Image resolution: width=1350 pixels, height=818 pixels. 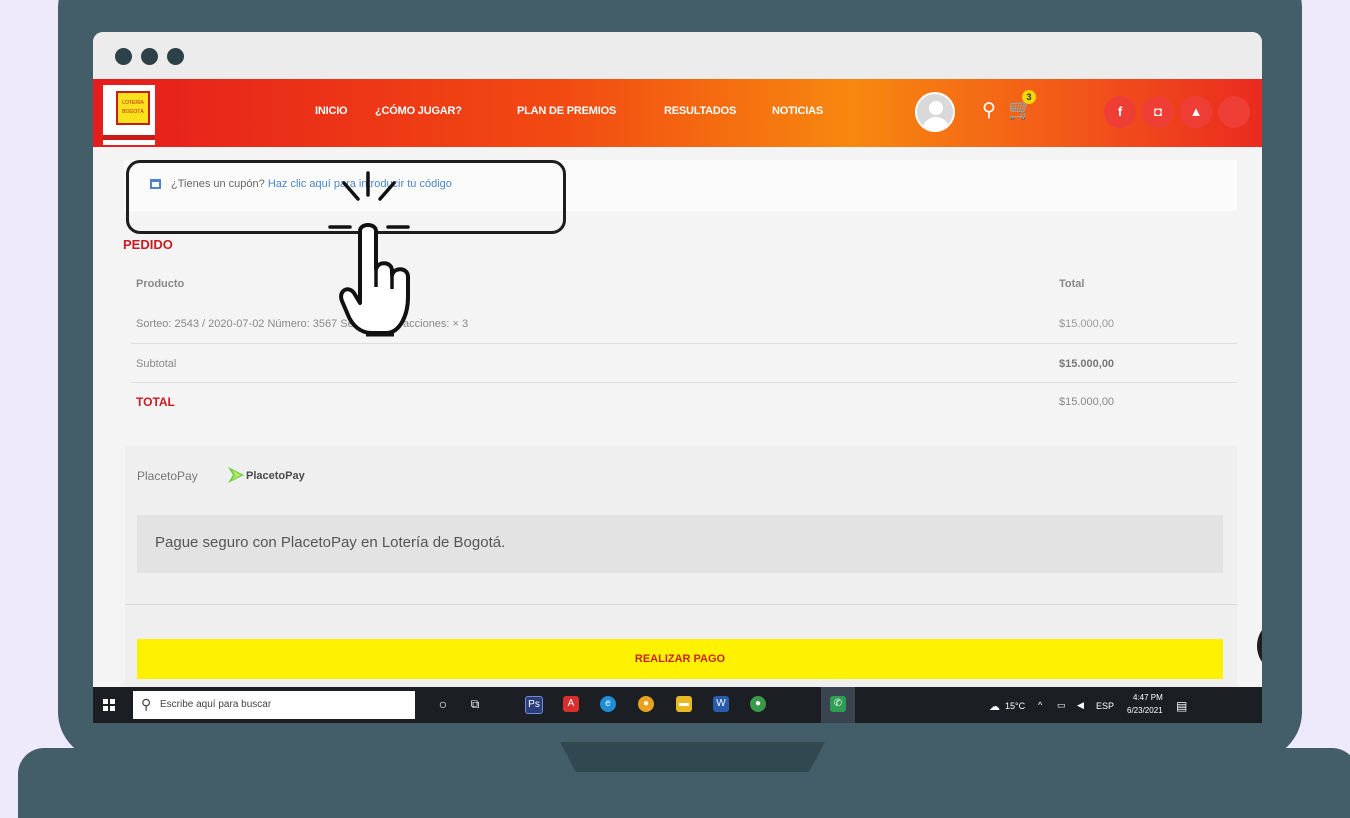 I want to click on nav-como-jugar: ¿CÓMO JUGAR?, so click(x=418, y=111).